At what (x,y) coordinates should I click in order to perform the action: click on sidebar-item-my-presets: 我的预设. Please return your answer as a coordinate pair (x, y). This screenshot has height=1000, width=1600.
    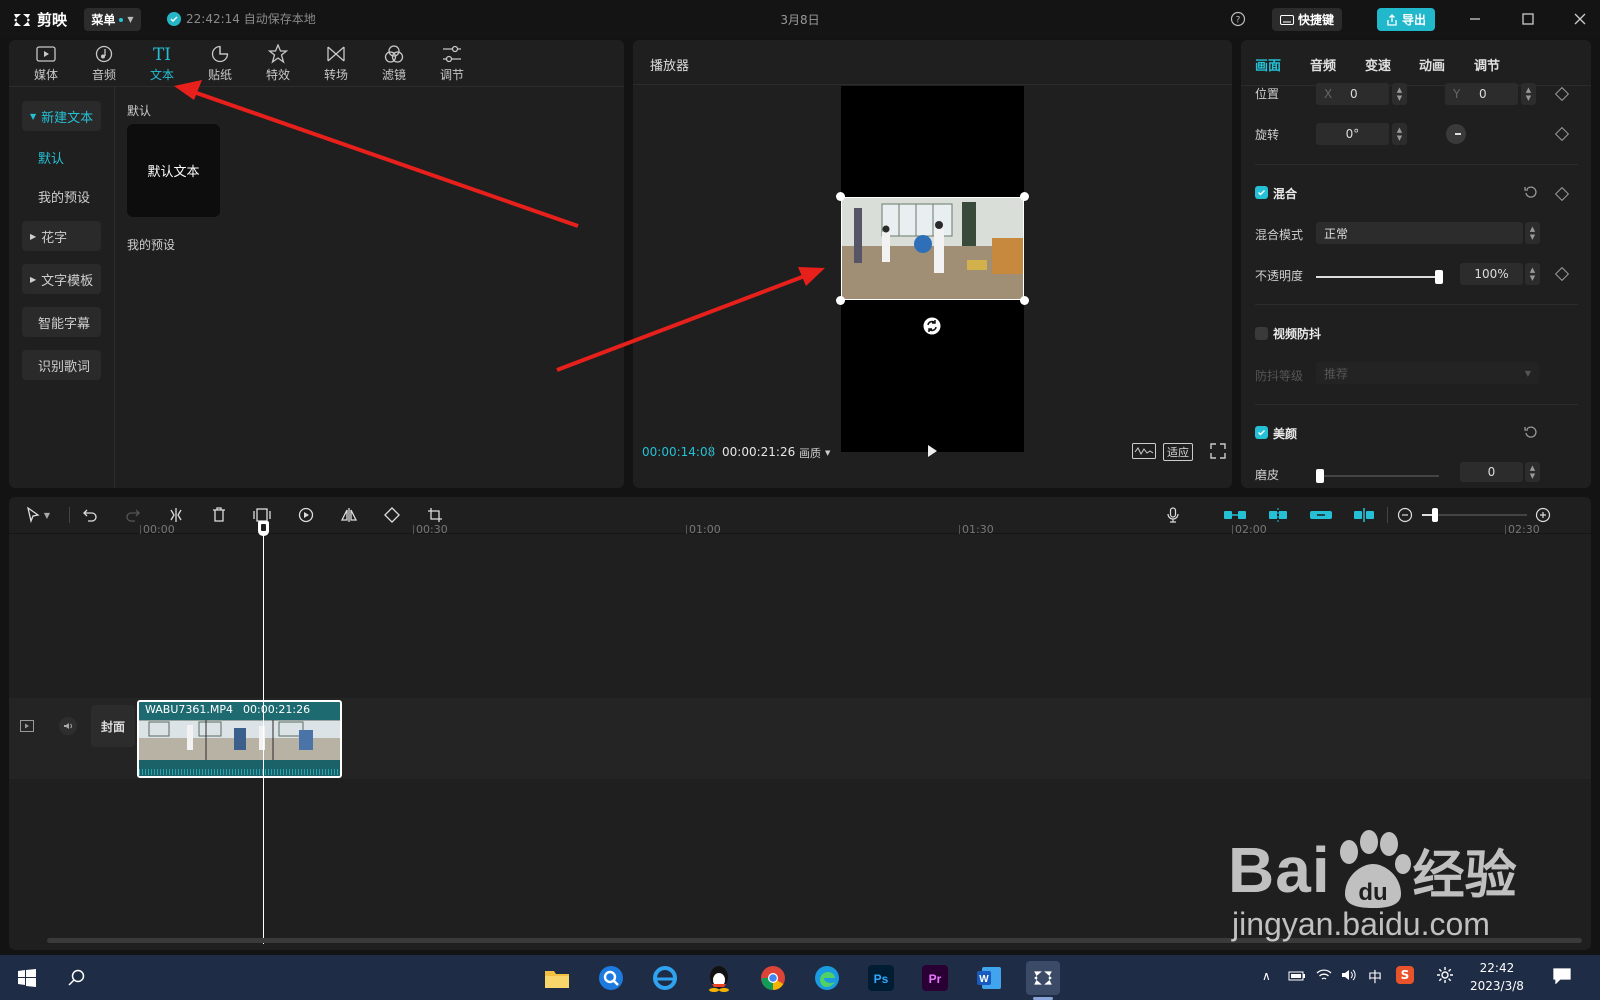
    Looking at the image, I should click on (61, 196).